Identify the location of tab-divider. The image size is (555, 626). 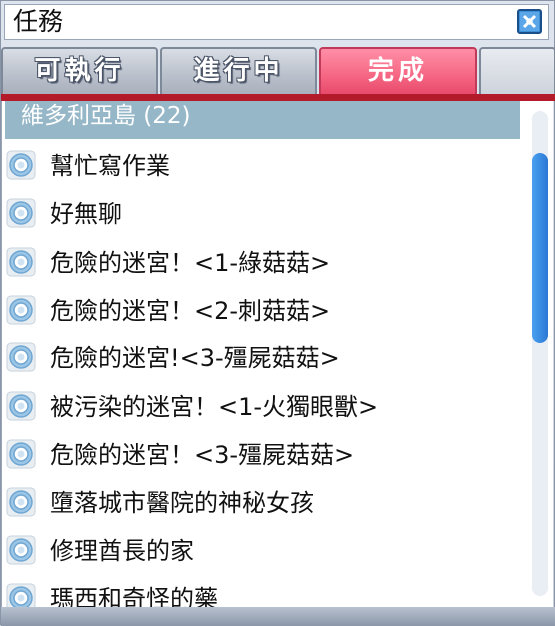
(278, 97).